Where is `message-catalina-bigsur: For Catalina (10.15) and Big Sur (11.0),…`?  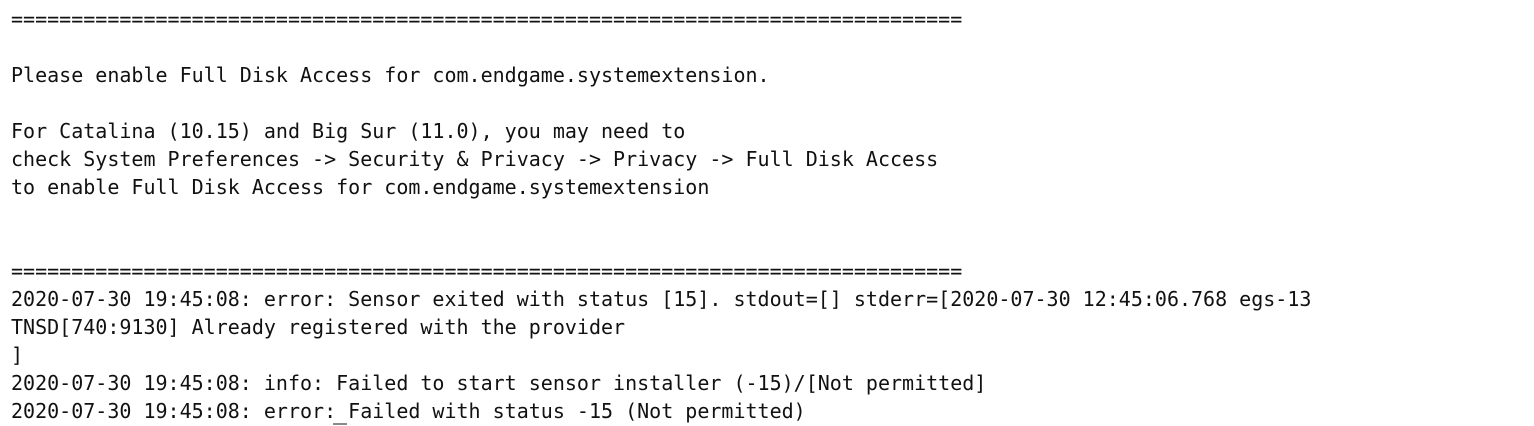 message-catalina-bigsur: For Catalina (10.15) and Big Sur (11.0),… is located at coordinates (348, 131).